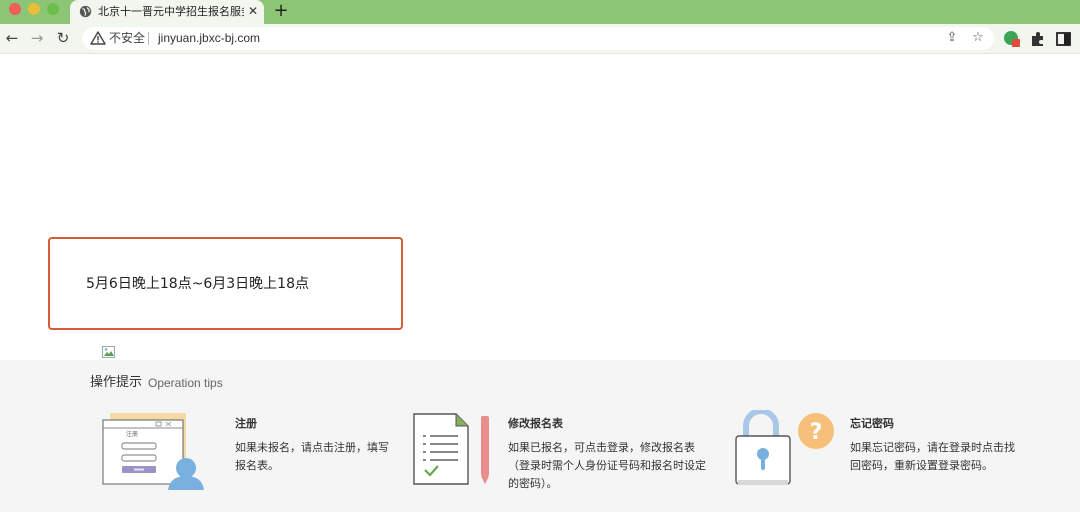  I want to click on extension-badge-icon, so click(1012, 39).